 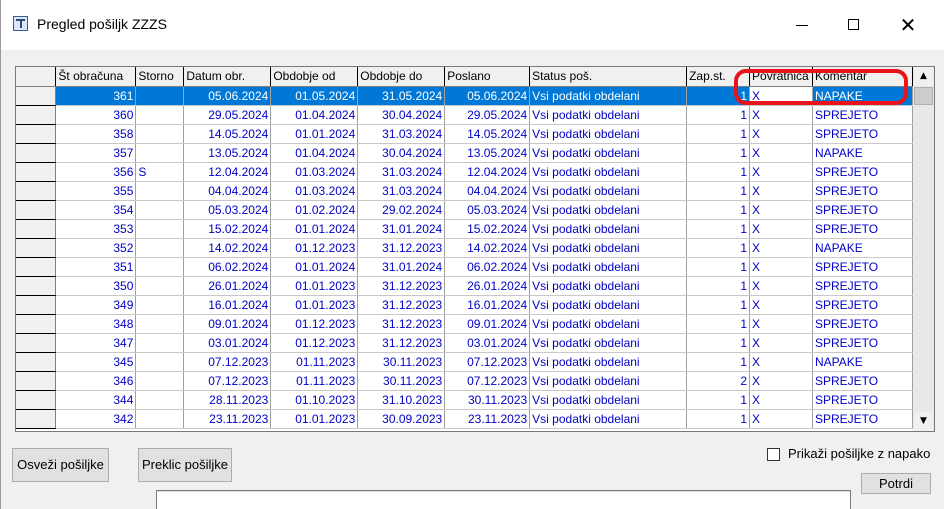 I want to click on maximize-button, so click(x=854, y=25).